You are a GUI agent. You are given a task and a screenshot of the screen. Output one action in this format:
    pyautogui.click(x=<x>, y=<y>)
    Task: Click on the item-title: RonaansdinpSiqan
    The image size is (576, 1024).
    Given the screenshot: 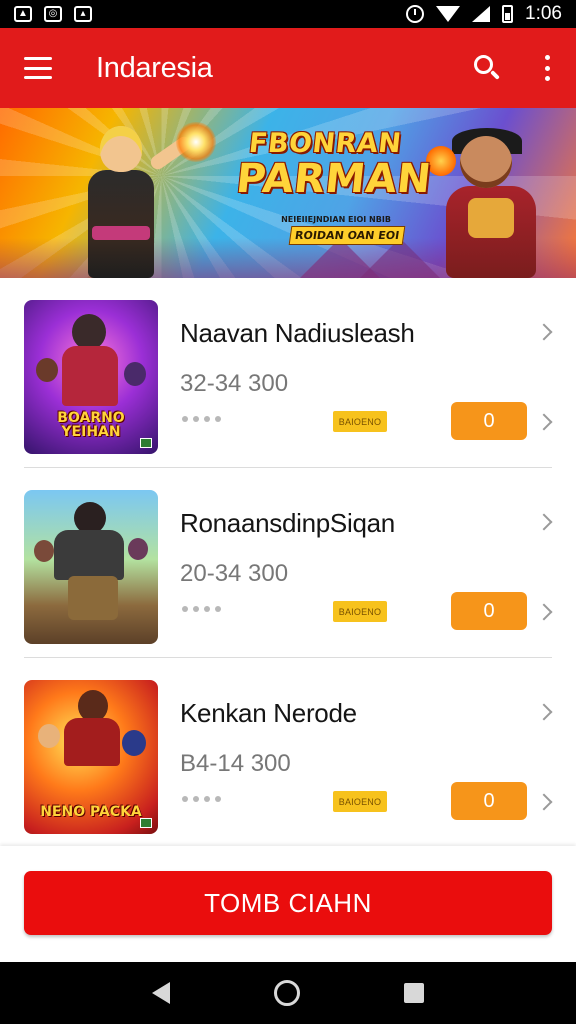 What is the action you would take?
    pyautogui.click(x=287, y=523)
    